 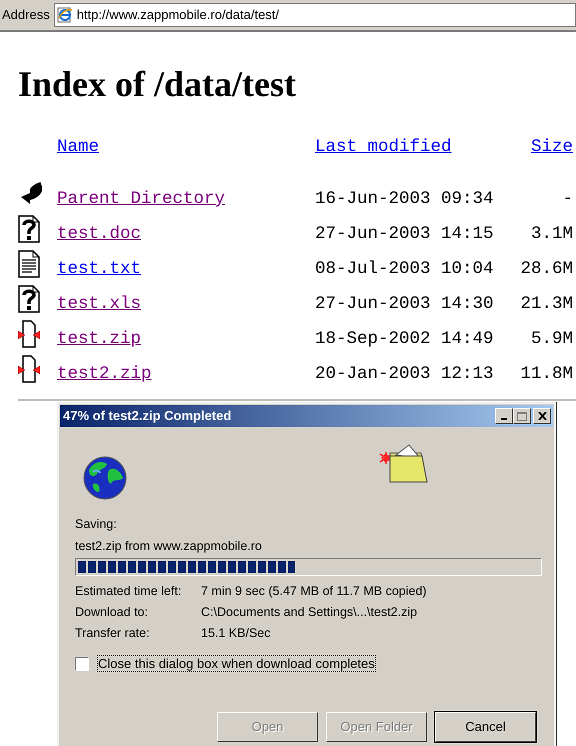 I want to click on close-button, so click(x=542, y=416).